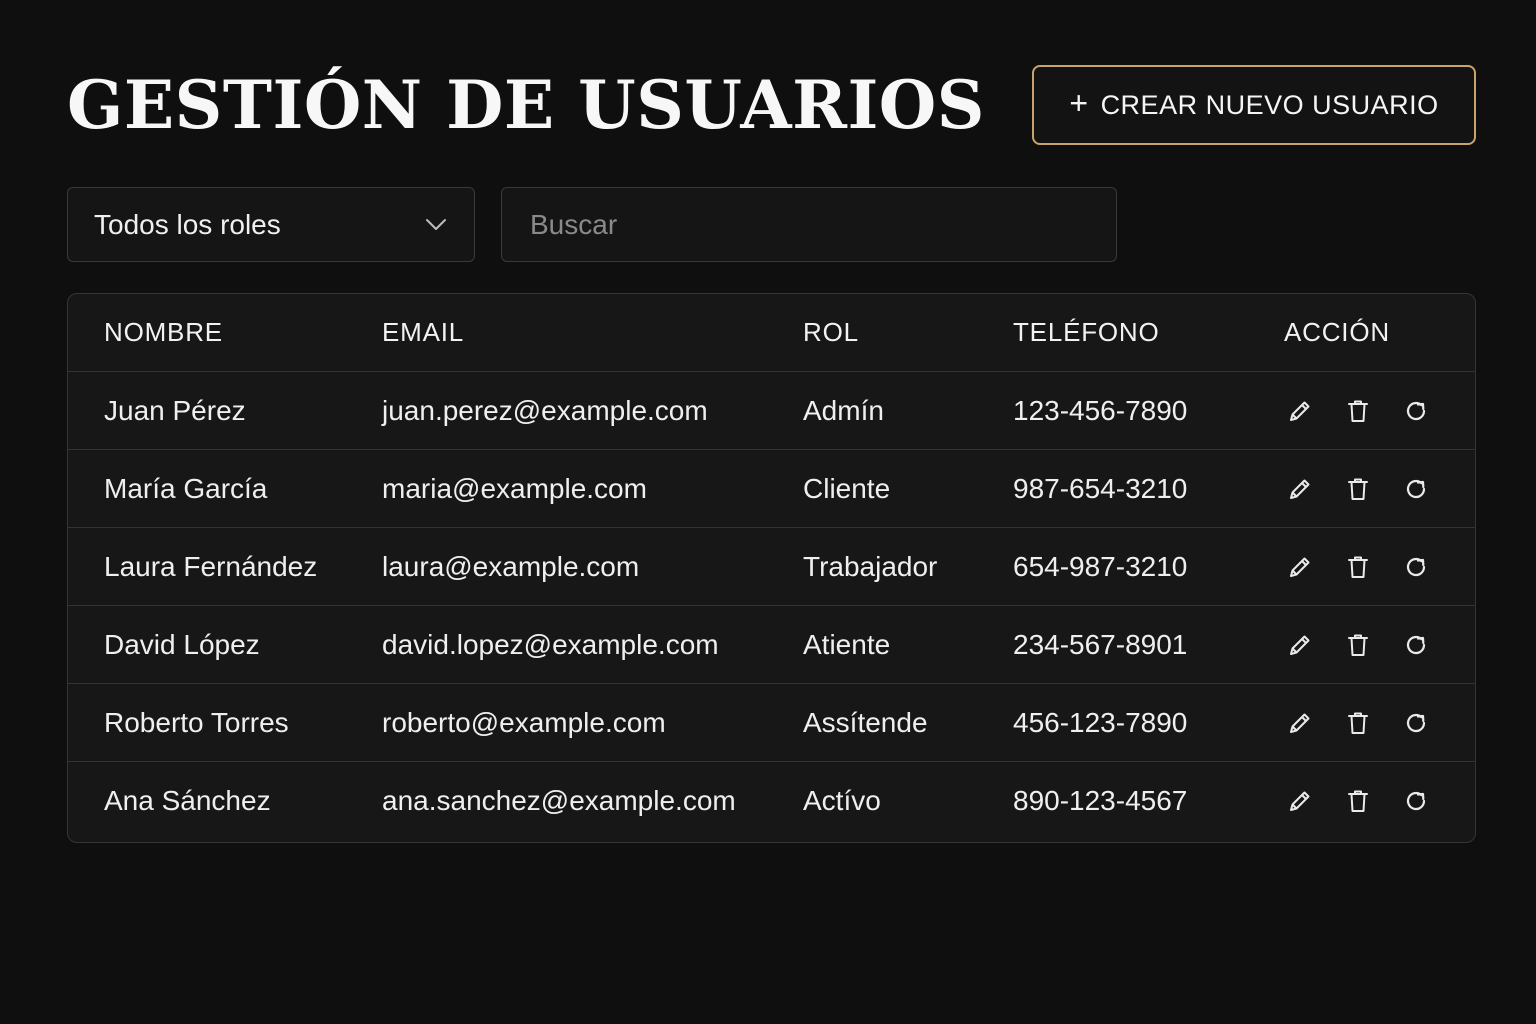  Describe the element at coordinates (842, 800) in the screenshot. I see `user-role: Actívo` at that location.